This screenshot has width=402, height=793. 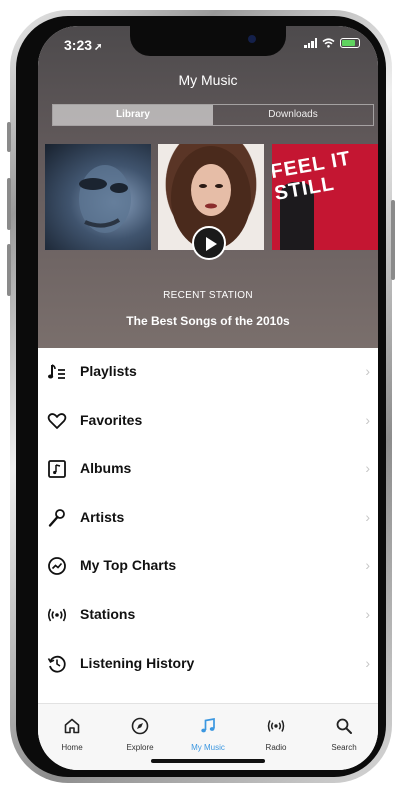 I want to click on album-art-1-image, so click(x=105, y=199).